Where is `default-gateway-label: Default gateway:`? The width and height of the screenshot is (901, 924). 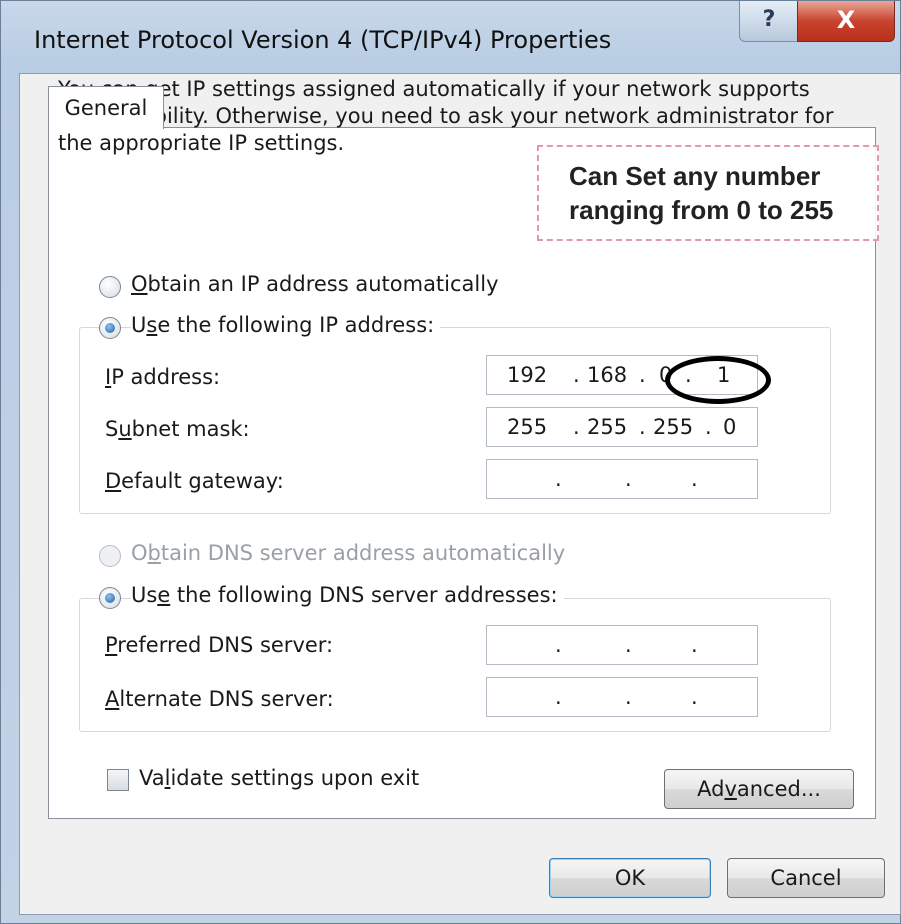 default-gateway-label: Default gateway: is located at coordinates (194, 481).